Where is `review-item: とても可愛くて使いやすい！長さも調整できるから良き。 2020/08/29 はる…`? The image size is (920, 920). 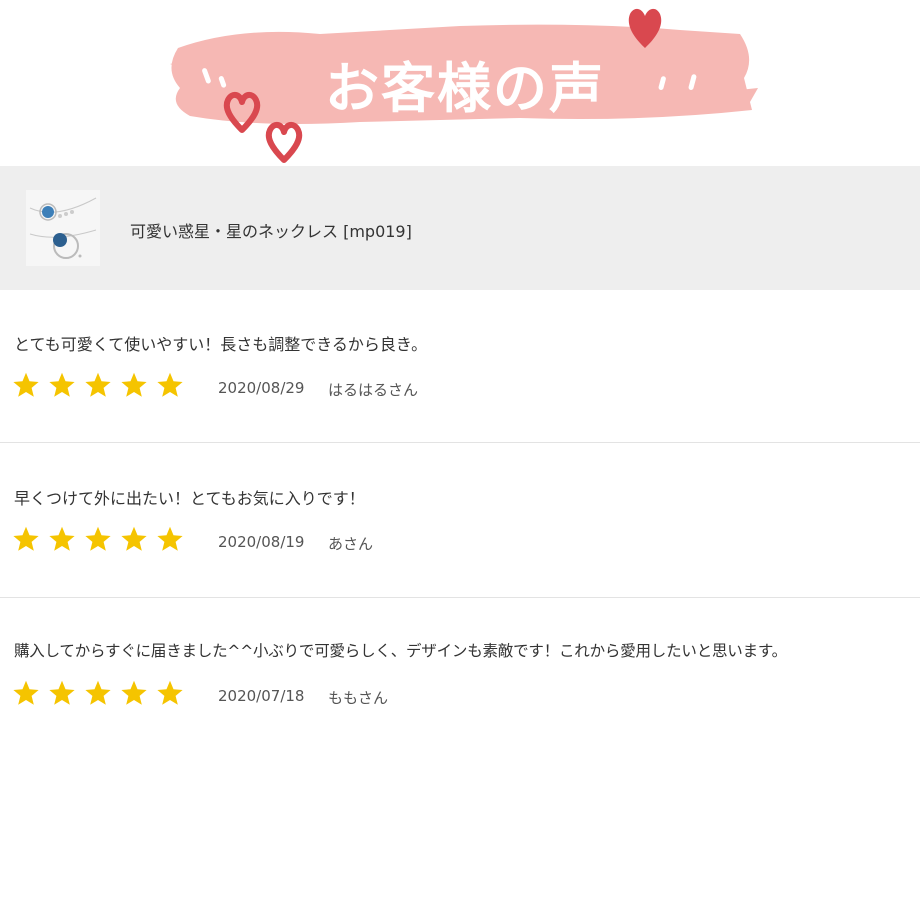 review-item: とても可愛くて使いやすい！長さも調整できるから良き。 2020/08/29 はる… is located at coordinates (460, 366).